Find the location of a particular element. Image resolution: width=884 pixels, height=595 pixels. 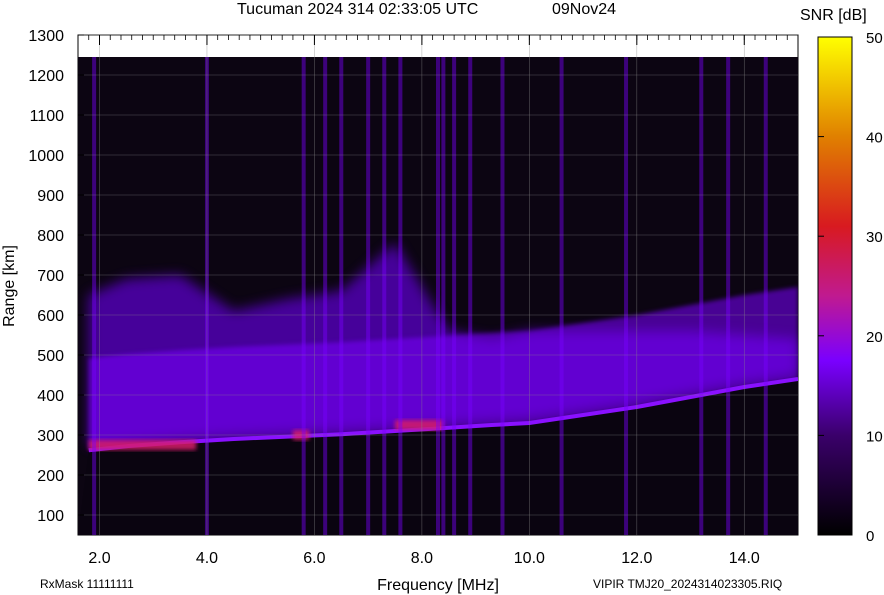

colorbar-tick-label: 0 is located at coordinates (870, 536).